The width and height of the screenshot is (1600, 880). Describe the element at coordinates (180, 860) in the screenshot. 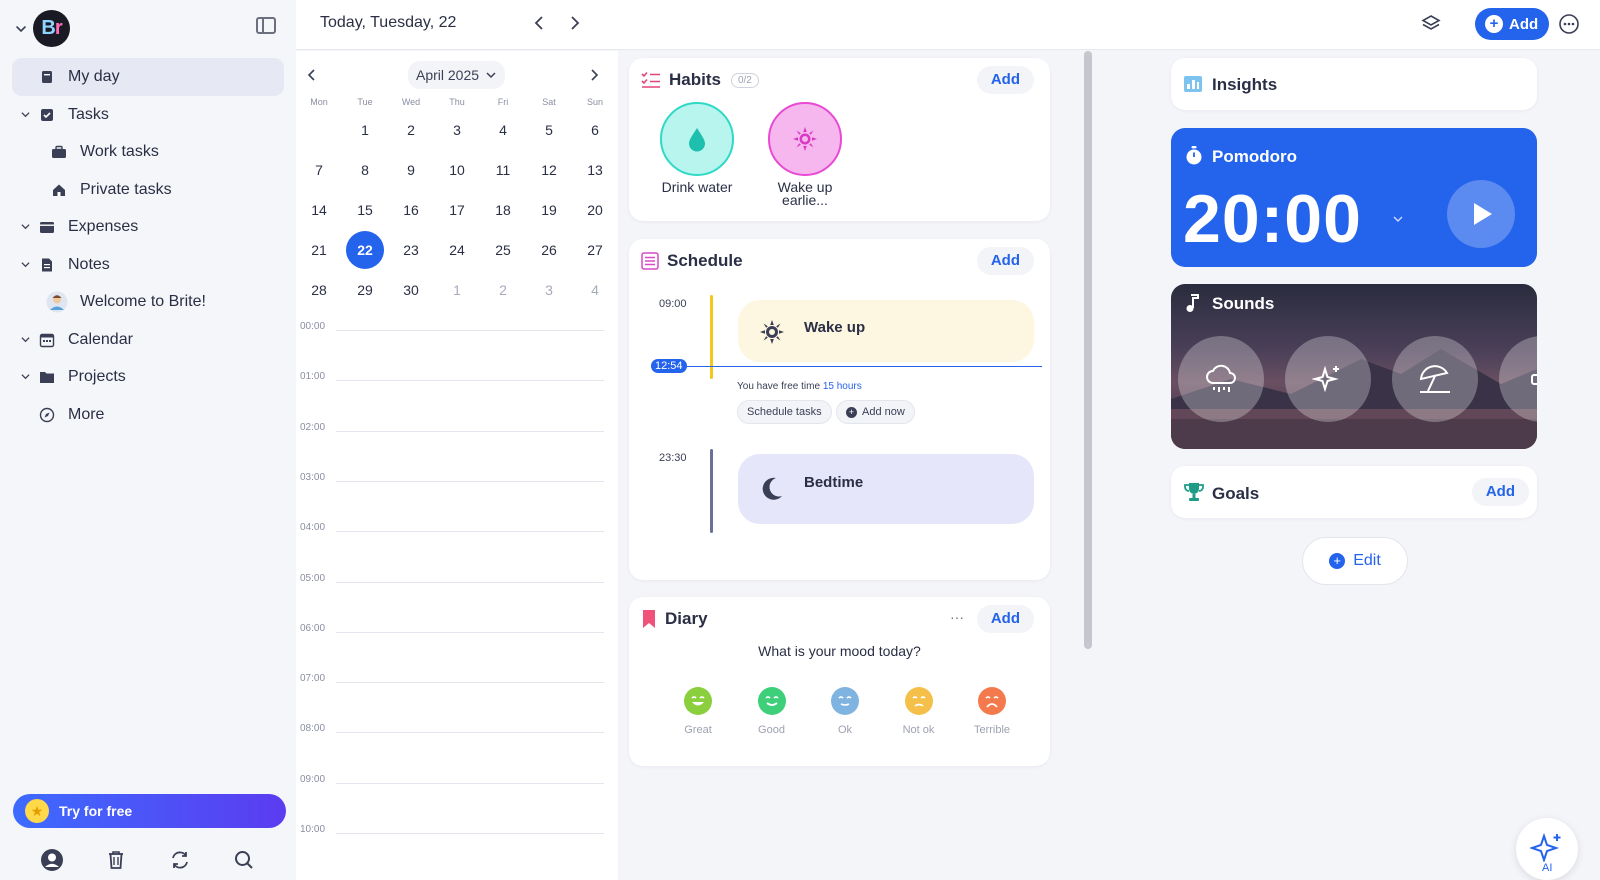

I see `sync-icon` at that location.